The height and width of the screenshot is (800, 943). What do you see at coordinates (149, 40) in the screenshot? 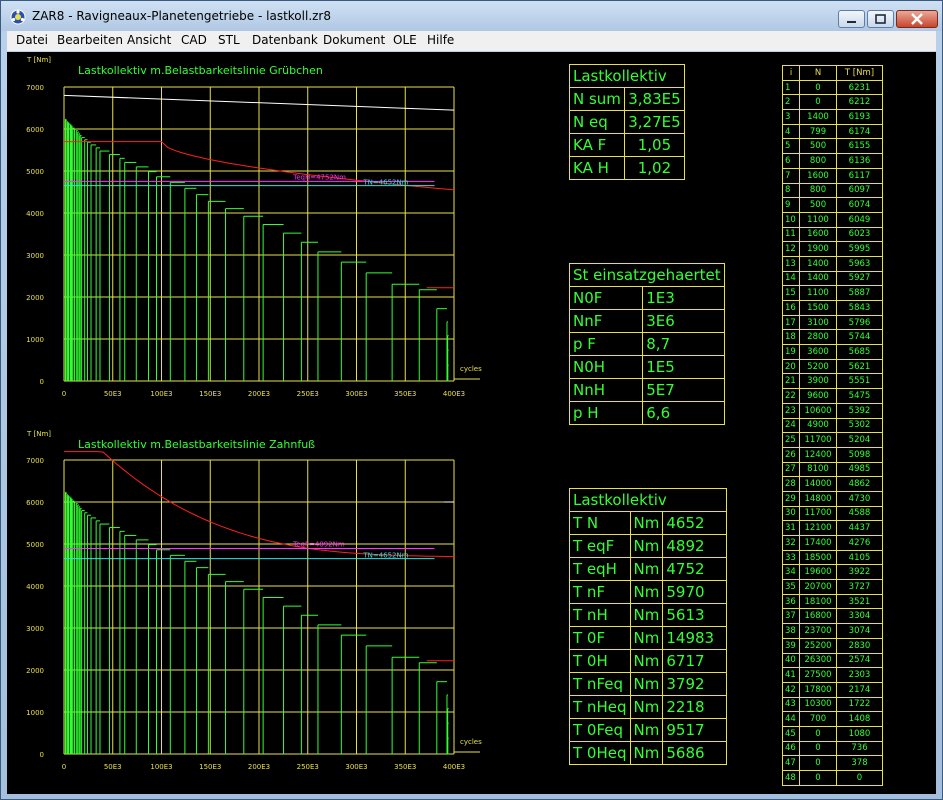
I see `menu-ansicht: Ansicht` at bounding box center [149, 40].